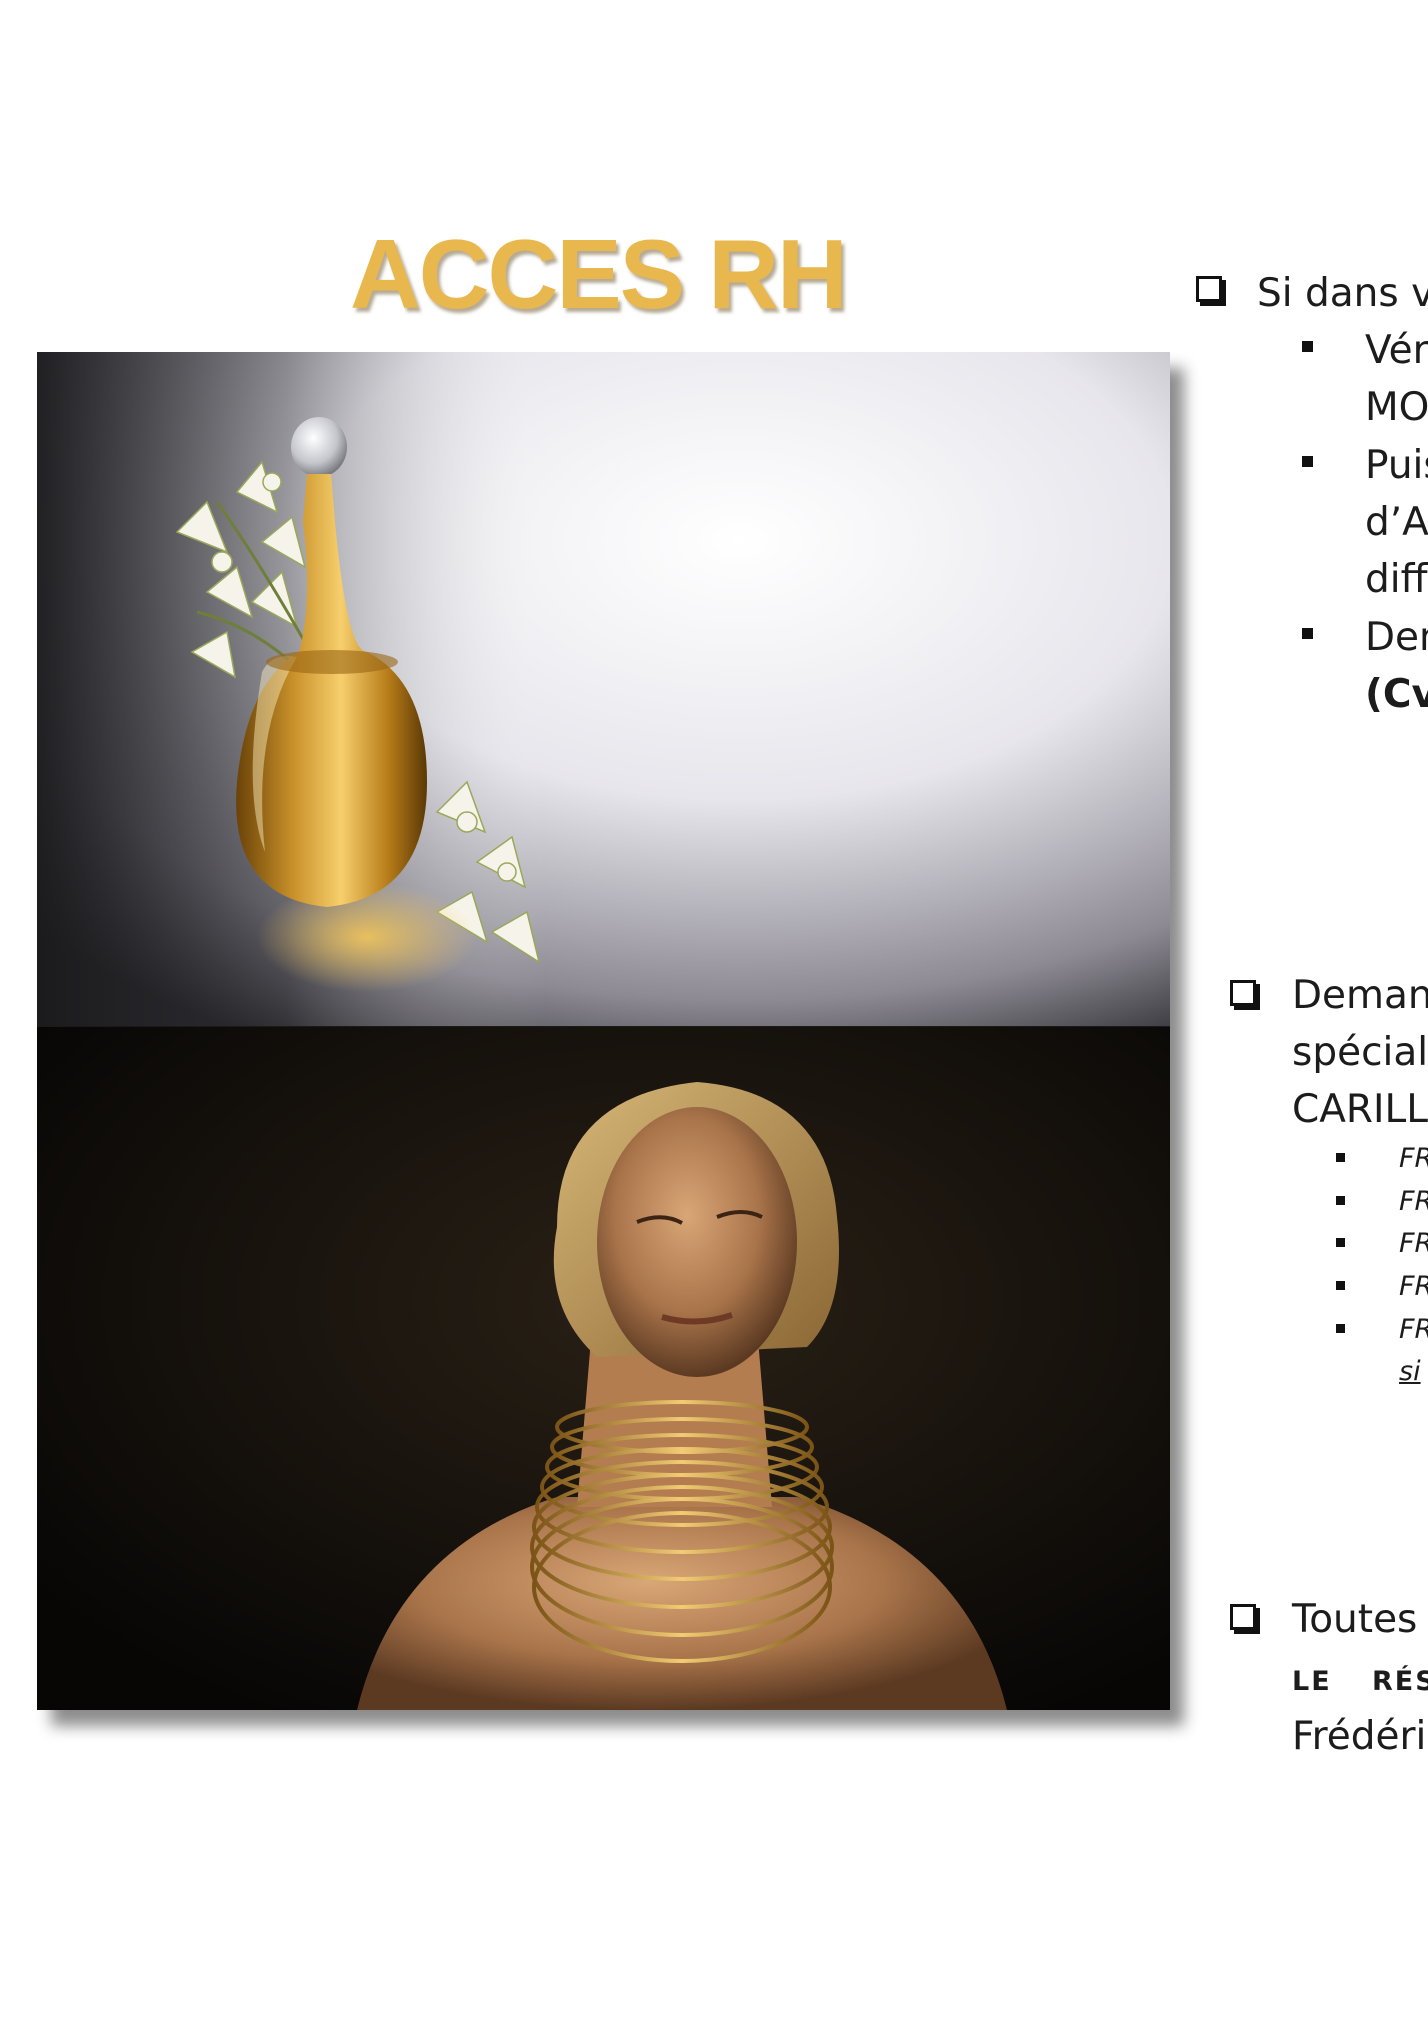 This screenshot has height=2018, width=1428. I want to click on section2-line1: Deman, so click(1360, 995).